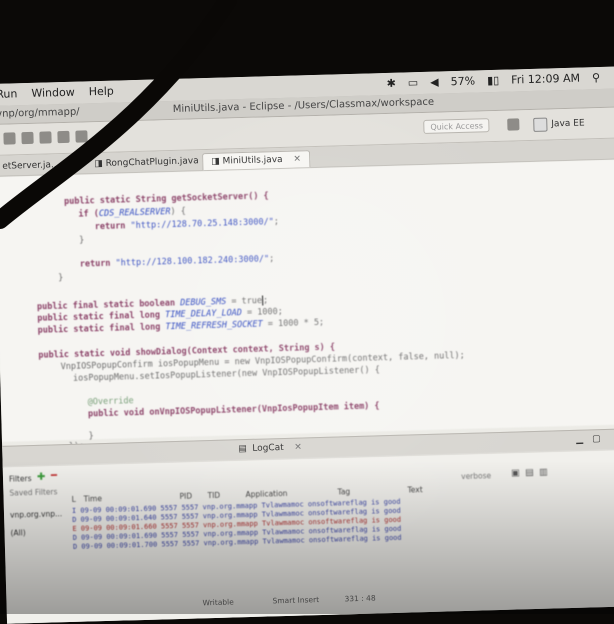 The height and width of the screenshot is (624, 614). I want to click on battery-percent: 57%, so click(463, 81).